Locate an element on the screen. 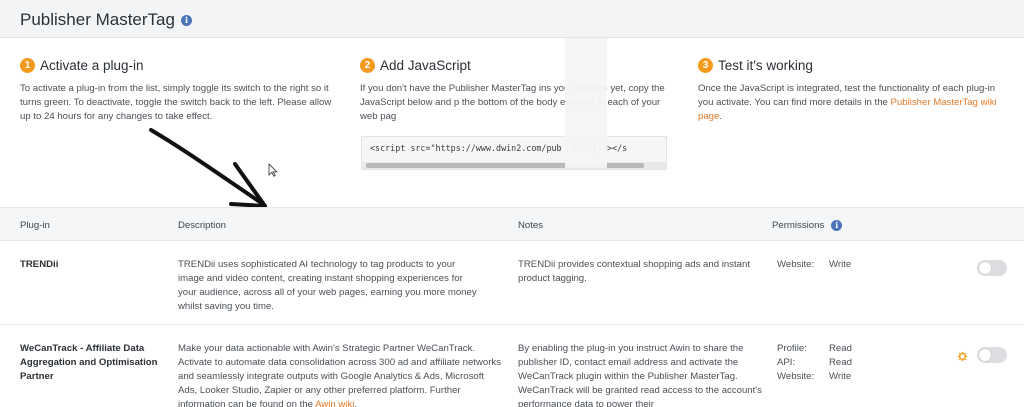  step-number-badge: 1 is located at coordinates (27, 65).